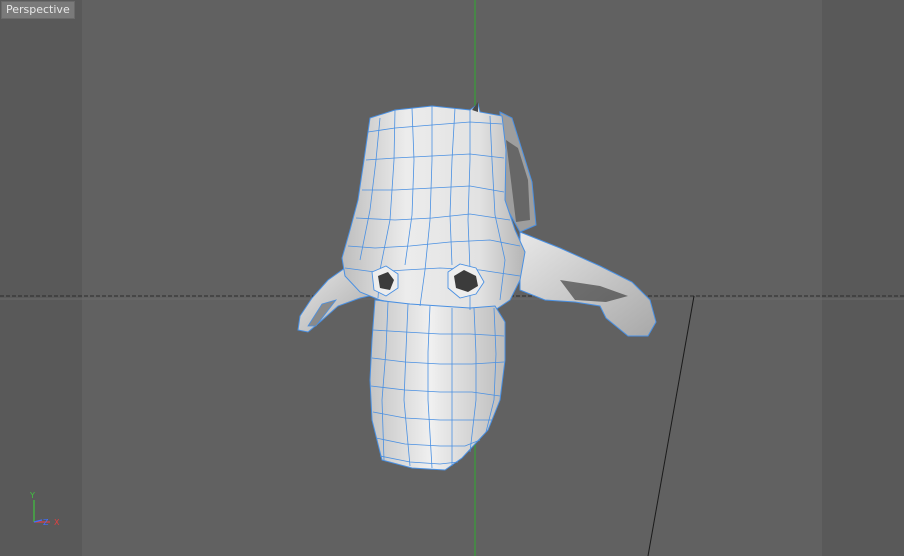 Image resolution: width=904 pixels, height=556 pixels. I want to click on axis-z-label: Z, so click(46, 522).